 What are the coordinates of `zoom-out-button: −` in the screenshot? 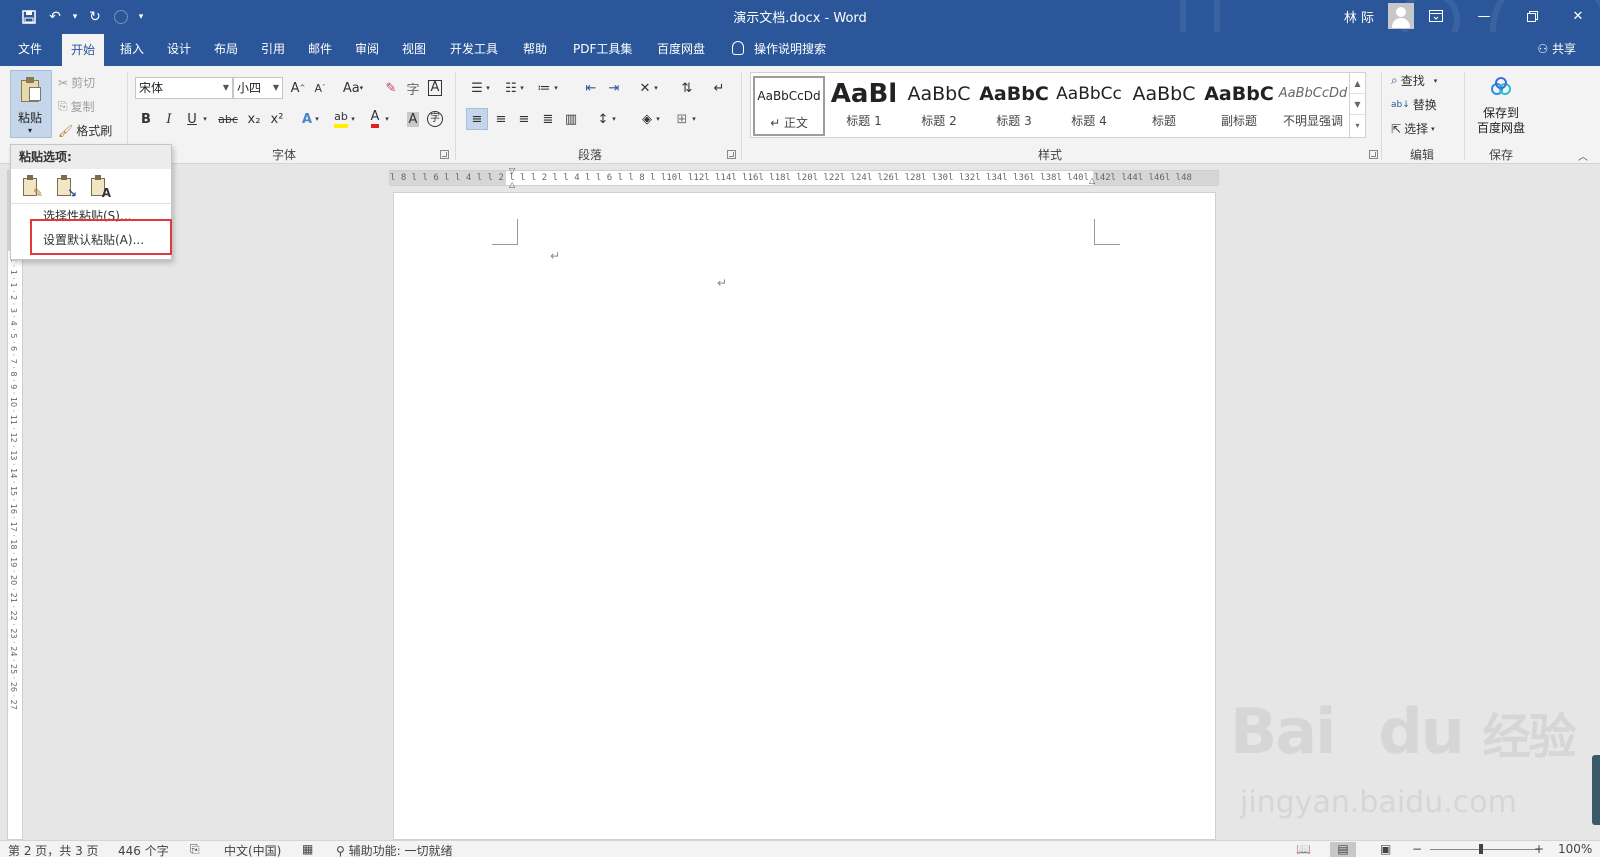 It's located at (1417, 849).